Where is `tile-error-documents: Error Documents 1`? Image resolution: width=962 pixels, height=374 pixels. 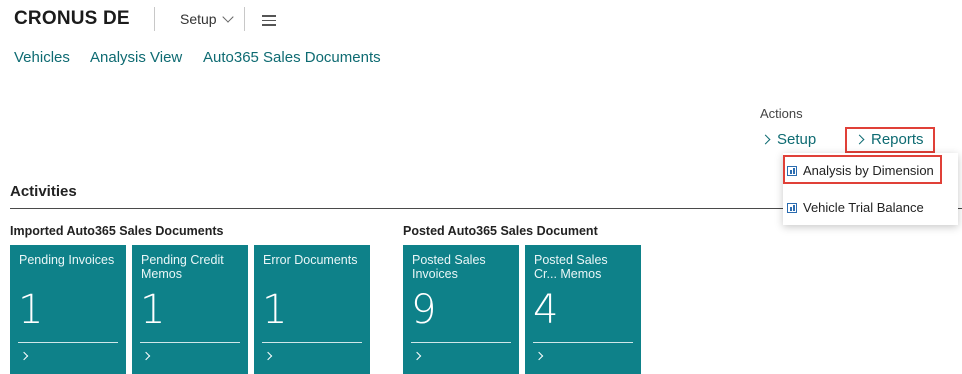 tile-error-documents: Error Documents 1 is located at coordinates (312, 309).